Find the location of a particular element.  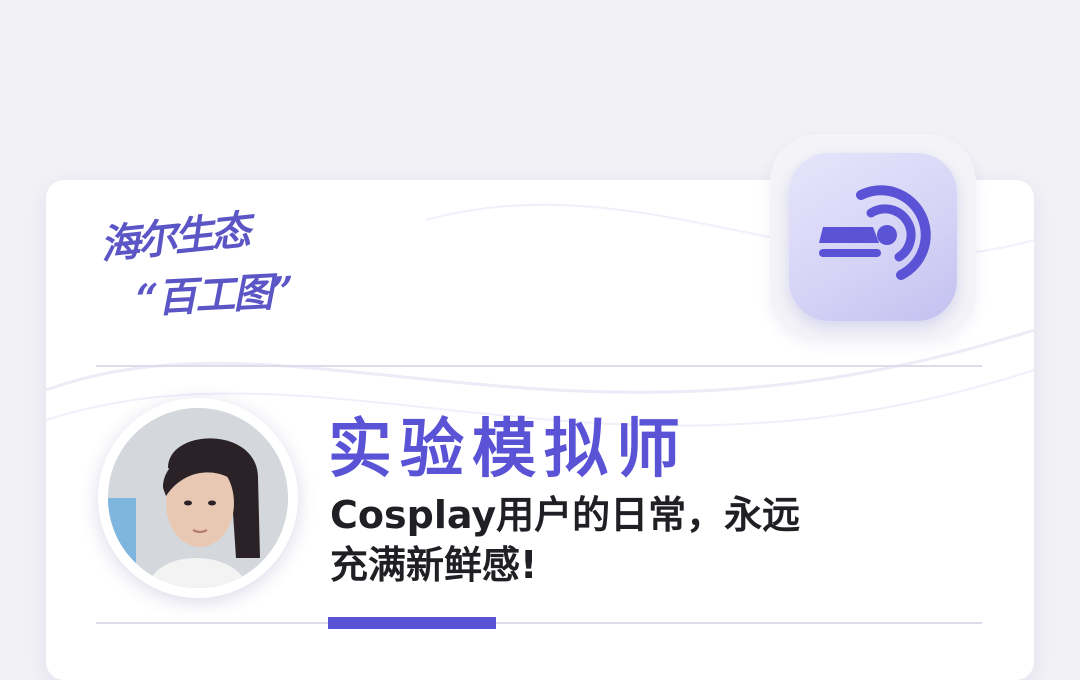

section-divider is located at coordinates (539, 366).